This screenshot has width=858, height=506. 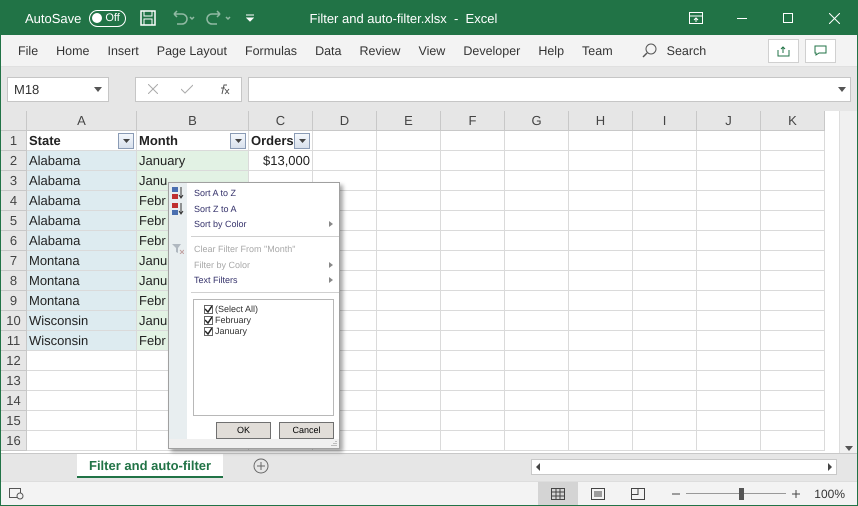 What do you see at coordinates (492, 50) in the screenshot?
I see `ribbon-tab: Developer` at bounding box center [492, 50].